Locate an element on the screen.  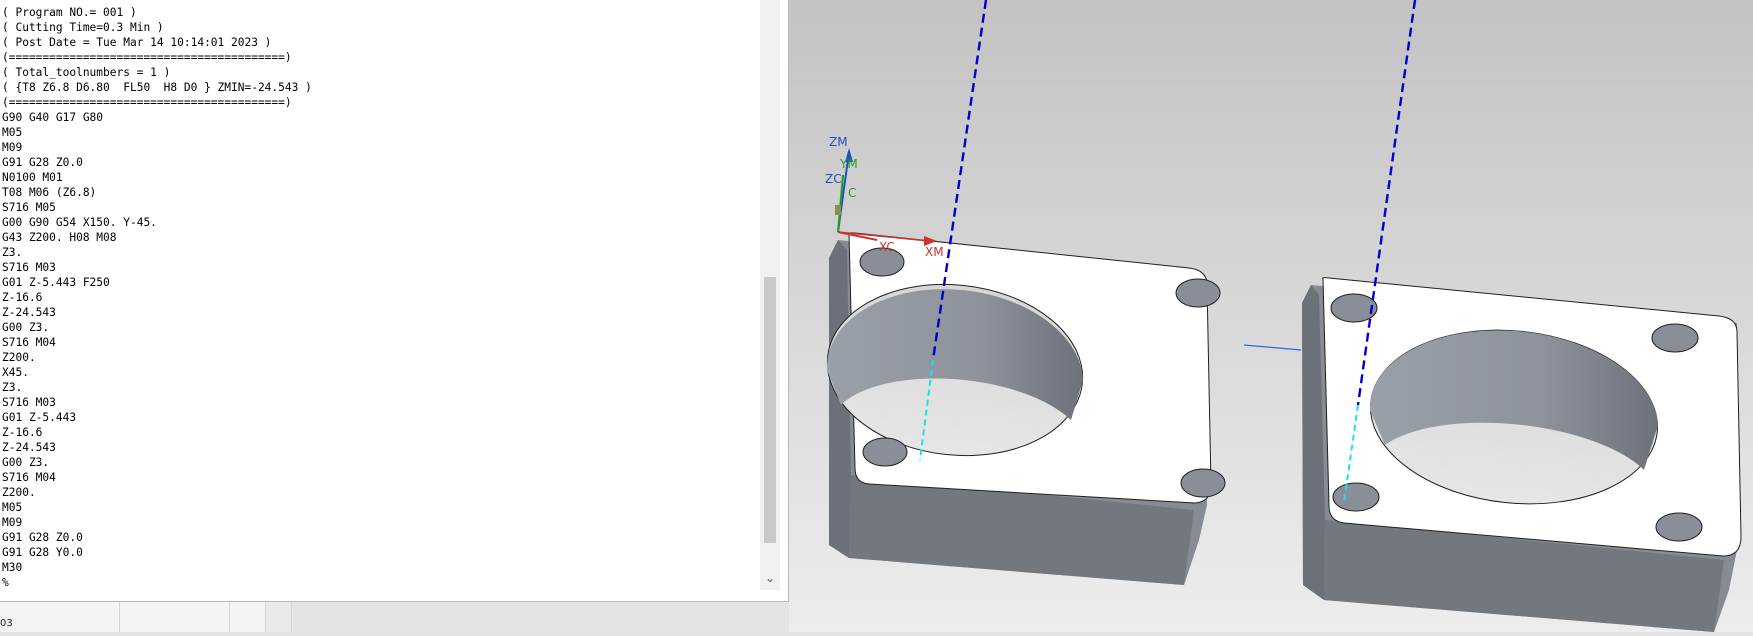
bottom-grid-strip is located at coordinates (146, 617).